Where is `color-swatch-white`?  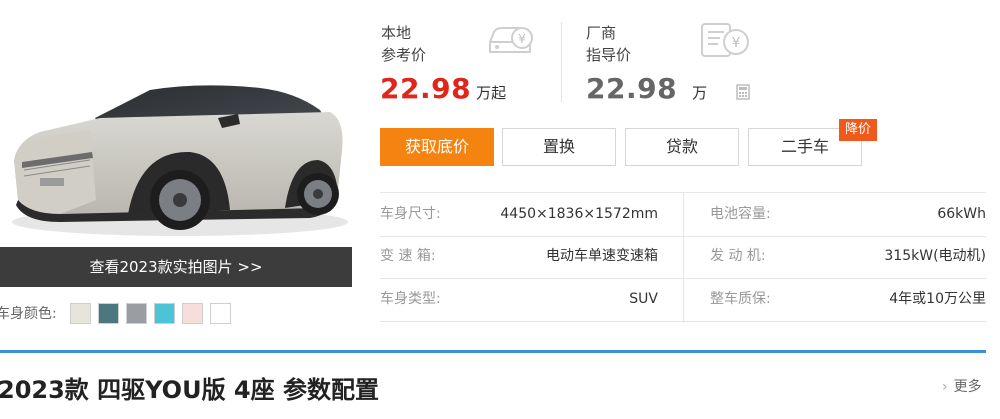 color-swatch-white is located at coordinates (220, 313).